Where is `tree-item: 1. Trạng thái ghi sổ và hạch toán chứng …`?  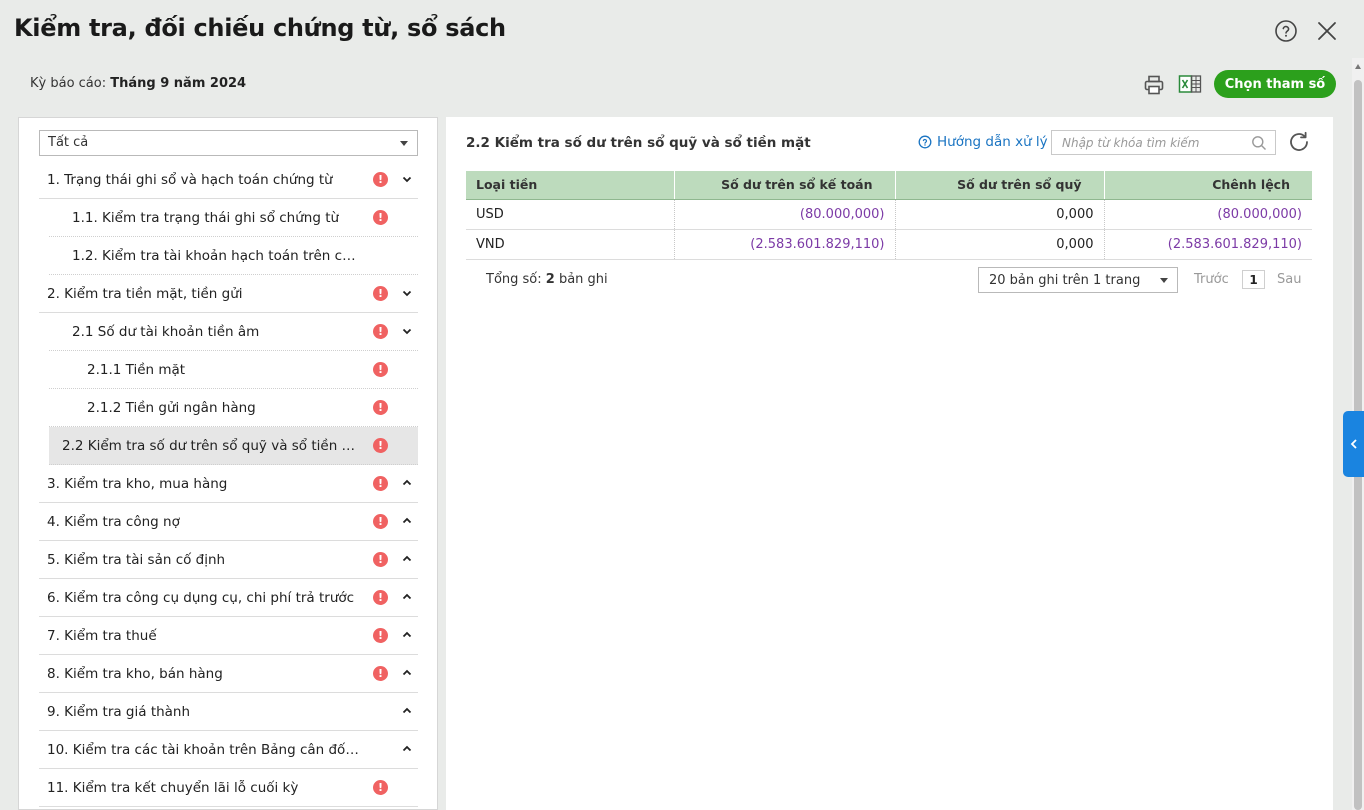 tree-item: 1. Trạng thái ghi sổ và hạch toán chứng … is located at coordinates (228, 180).